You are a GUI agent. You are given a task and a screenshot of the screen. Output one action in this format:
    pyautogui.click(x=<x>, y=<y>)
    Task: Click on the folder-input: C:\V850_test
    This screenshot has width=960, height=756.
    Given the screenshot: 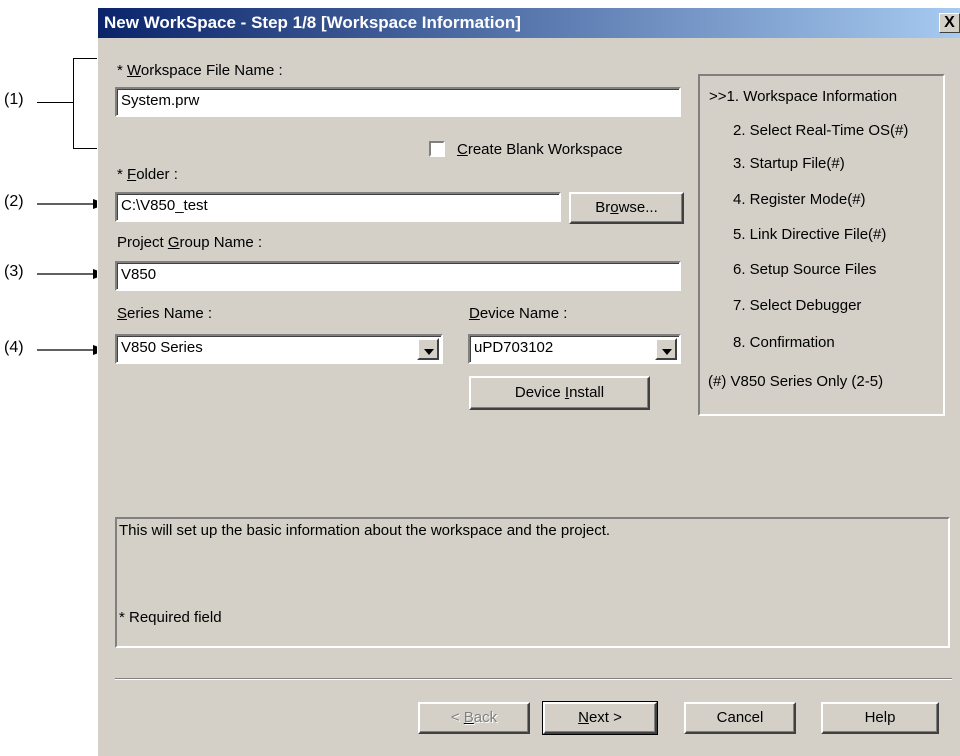 What is the action you would take?
    pyautogui.click(x=338, y=207)
    